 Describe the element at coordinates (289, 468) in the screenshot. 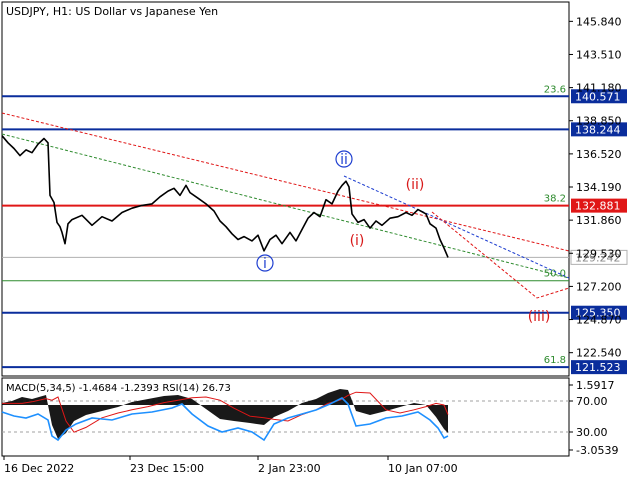

I see `x-tick-label: 2 Jan 23:00` at that location.